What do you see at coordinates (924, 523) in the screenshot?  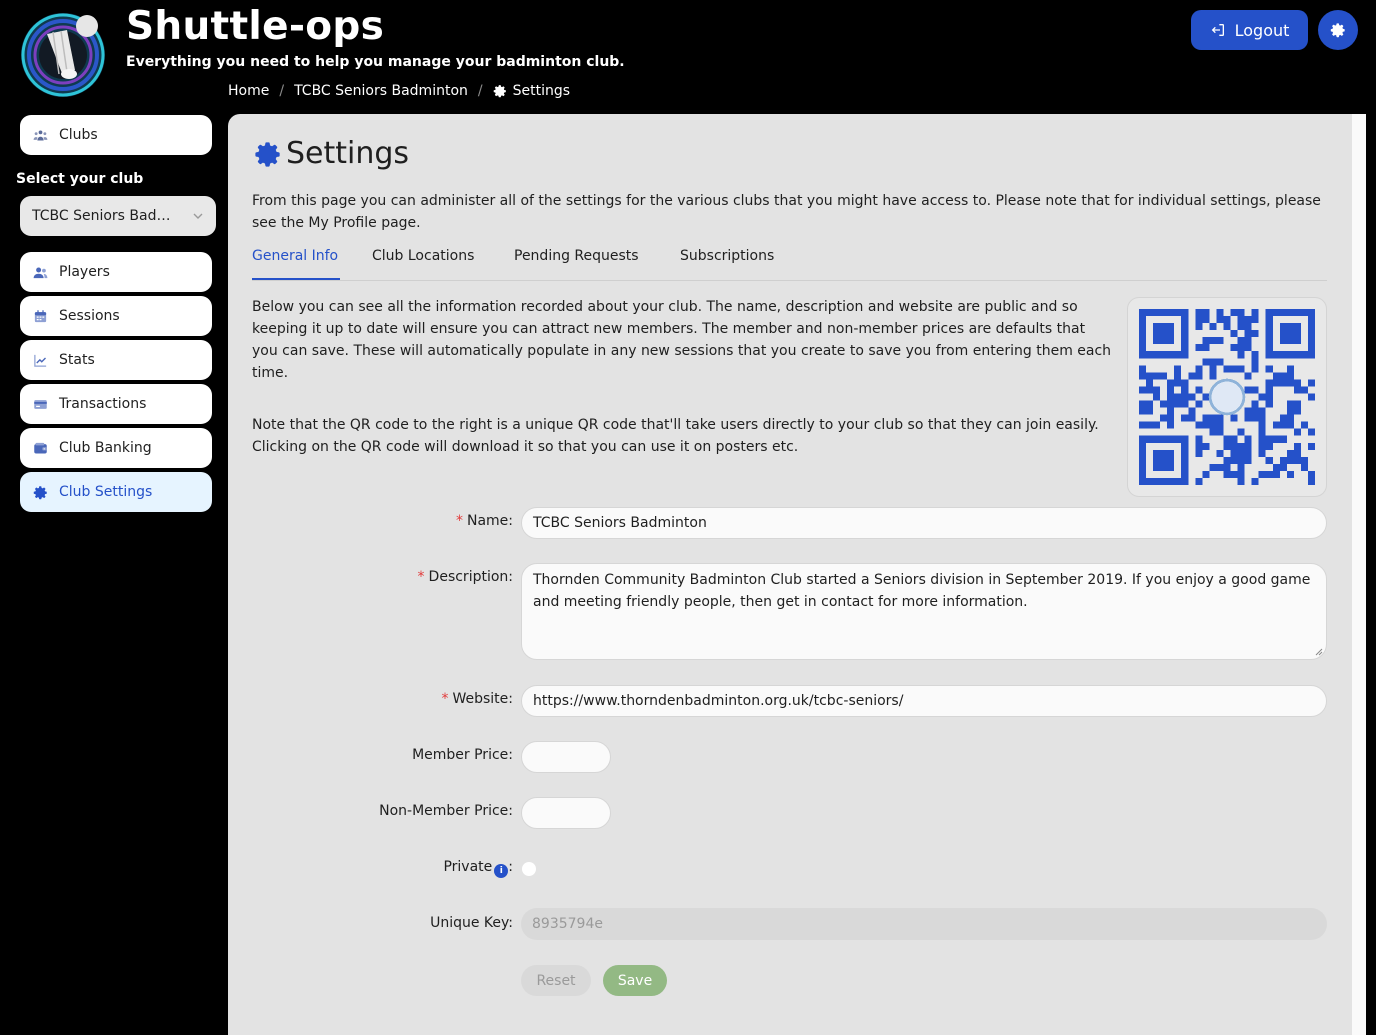 I see `name-input: TCBC Seniors Badminton` at bounding box center [924, 523].